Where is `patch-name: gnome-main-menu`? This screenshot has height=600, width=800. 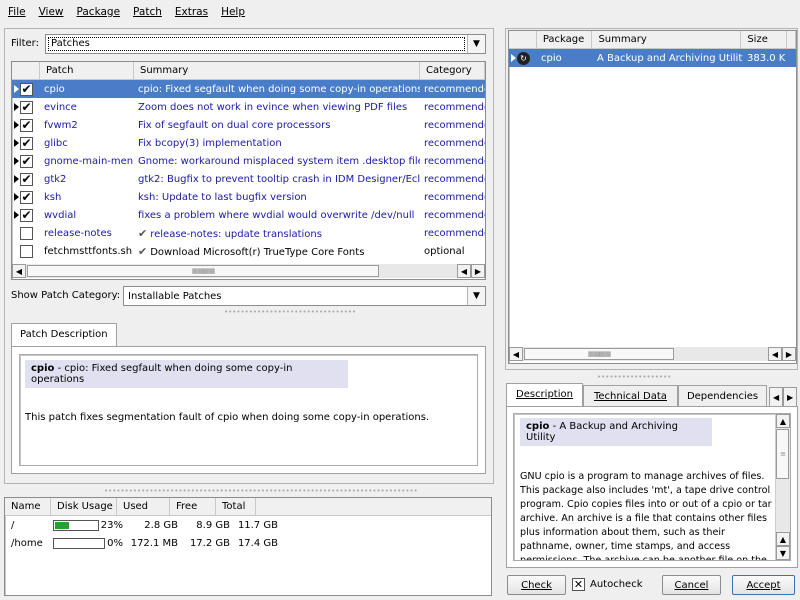
patch-name: gnome-main-menu is located at coordinates (89, 161).